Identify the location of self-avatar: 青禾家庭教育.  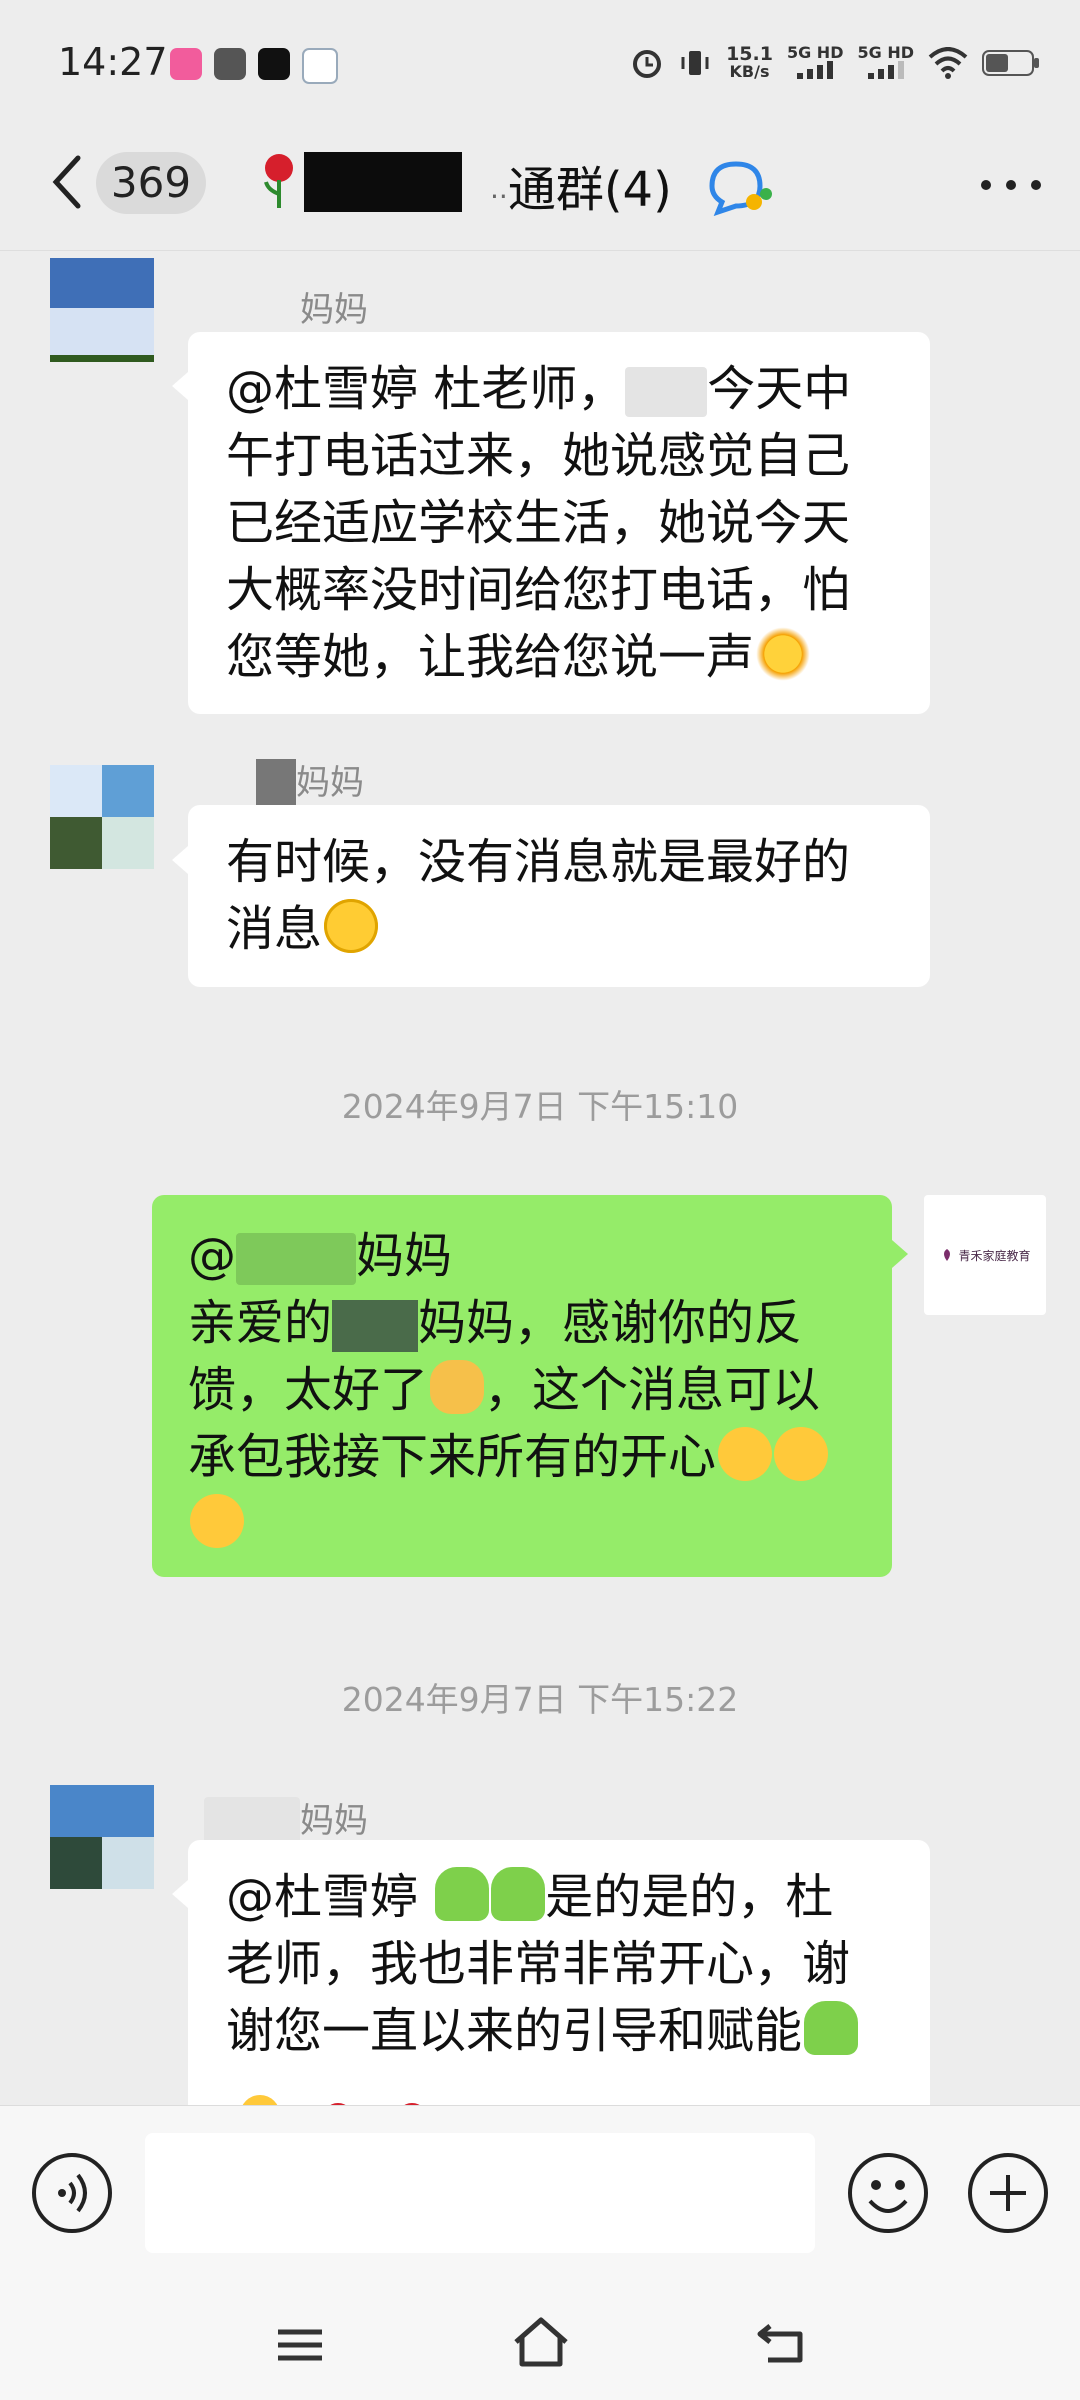
(985, 1255).